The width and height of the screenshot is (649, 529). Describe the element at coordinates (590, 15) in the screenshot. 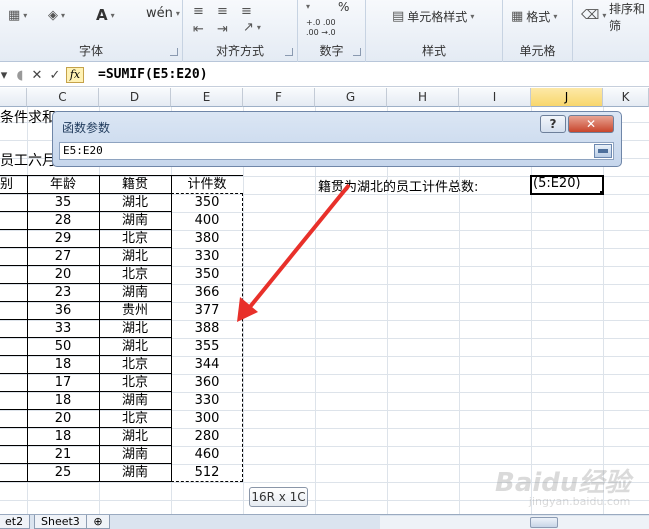

I see `eraser-icon: ⌫` at that location.